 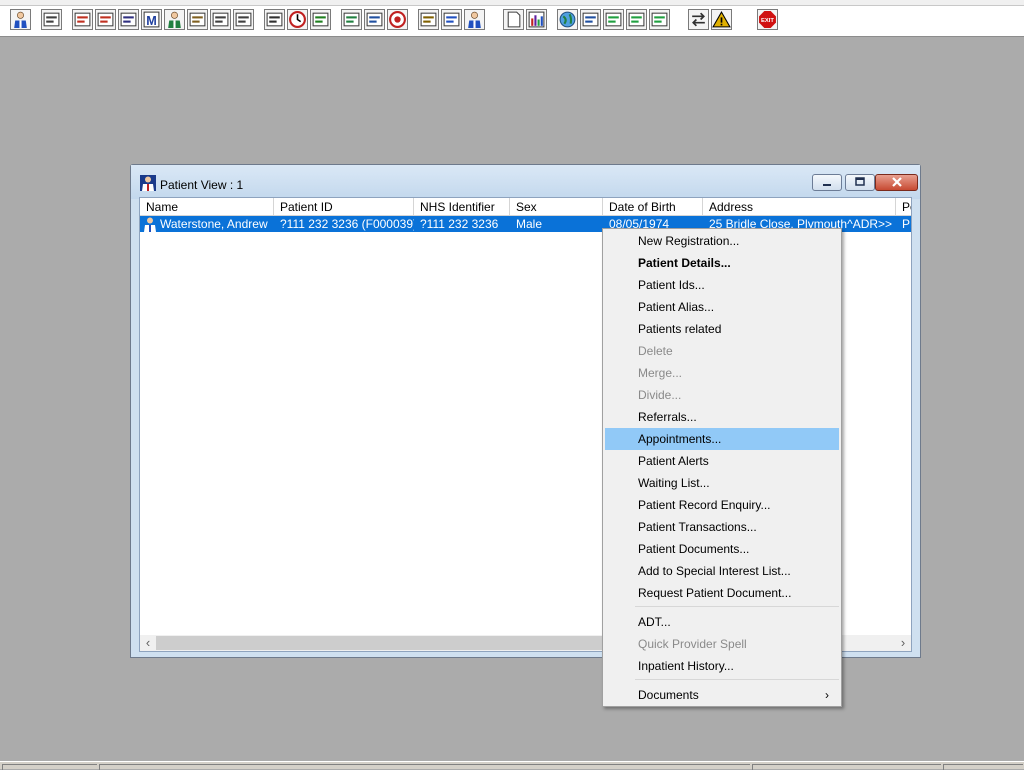 I want to click on toolbar-button-search-document, so click(x=274, y=19).